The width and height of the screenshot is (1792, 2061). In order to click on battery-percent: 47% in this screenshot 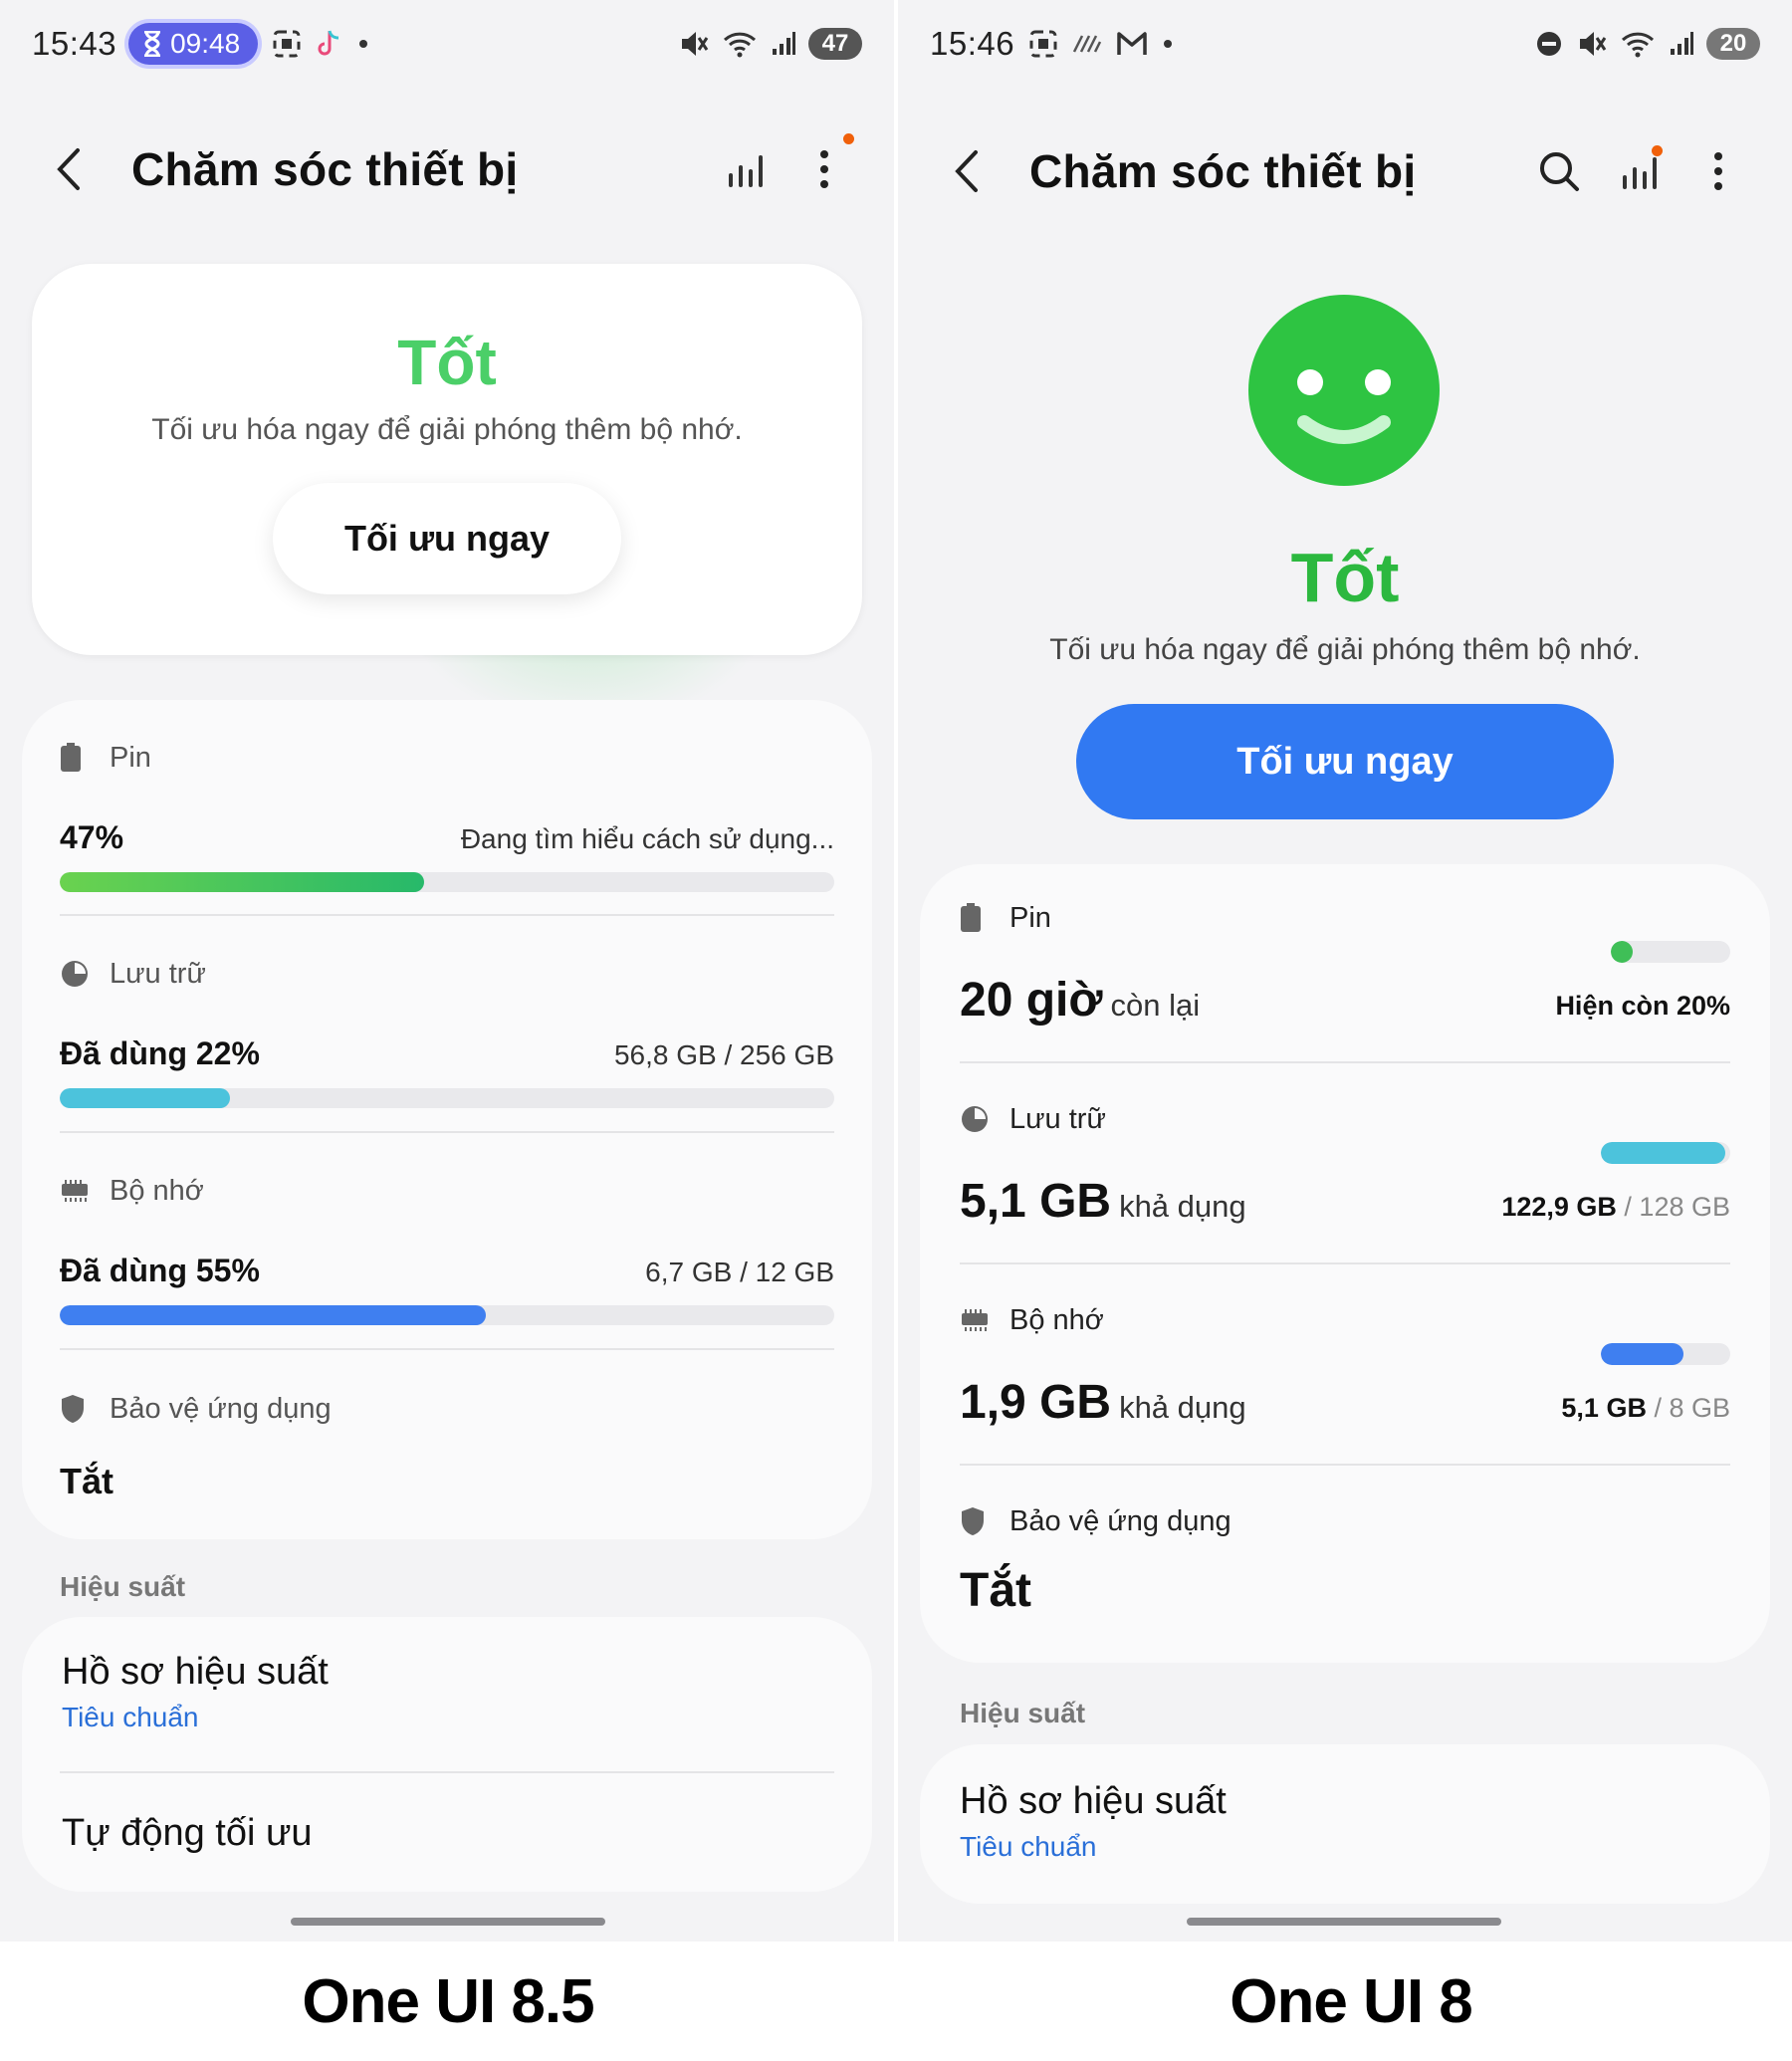, I will do `click(92, 837)`.